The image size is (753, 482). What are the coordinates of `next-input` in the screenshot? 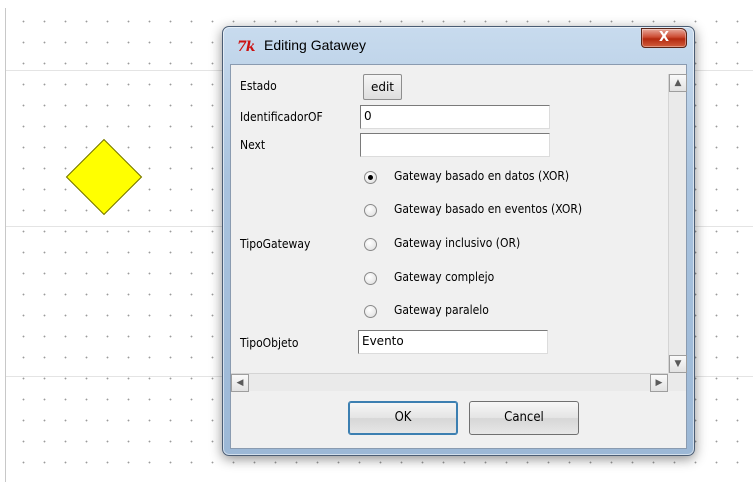 It's located at (455, 145).